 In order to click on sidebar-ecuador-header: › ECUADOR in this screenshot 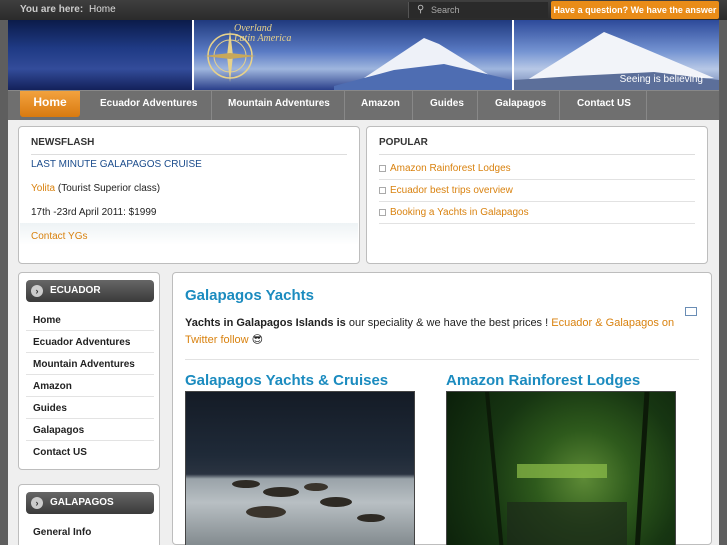, I will do `click(90, 291)`.